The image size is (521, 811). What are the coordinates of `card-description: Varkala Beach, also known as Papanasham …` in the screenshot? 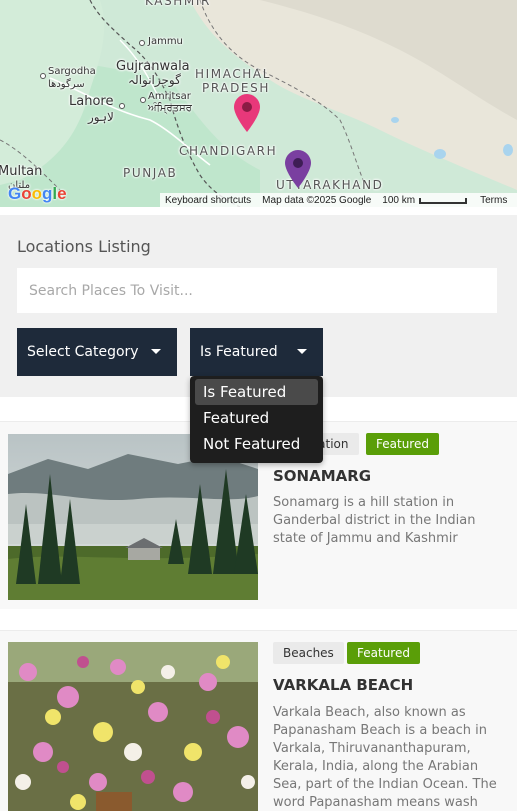 It's located at (385, 757).